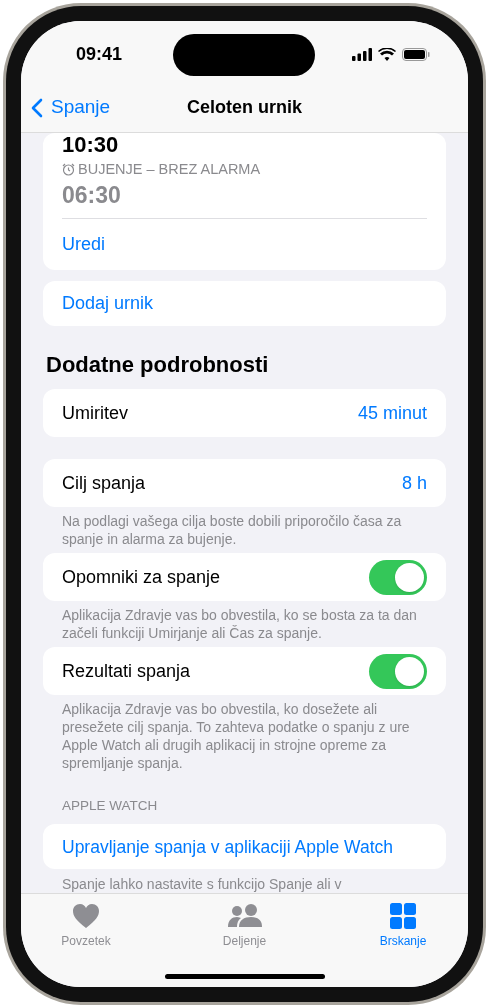 The width and height of the screenshot is (489, 1008). What do you see at coordinates (104, 483) in the screenshot?
I see `row-label: Cilj spanja` at bounding box center [104, 483].